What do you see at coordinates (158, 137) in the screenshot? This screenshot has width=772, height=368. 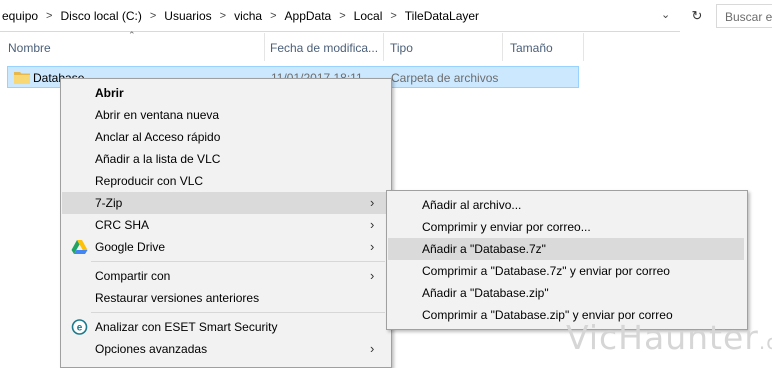 I see `menu-item-label: Anclar al Acceso rápido` at bounding box center [158, 137].